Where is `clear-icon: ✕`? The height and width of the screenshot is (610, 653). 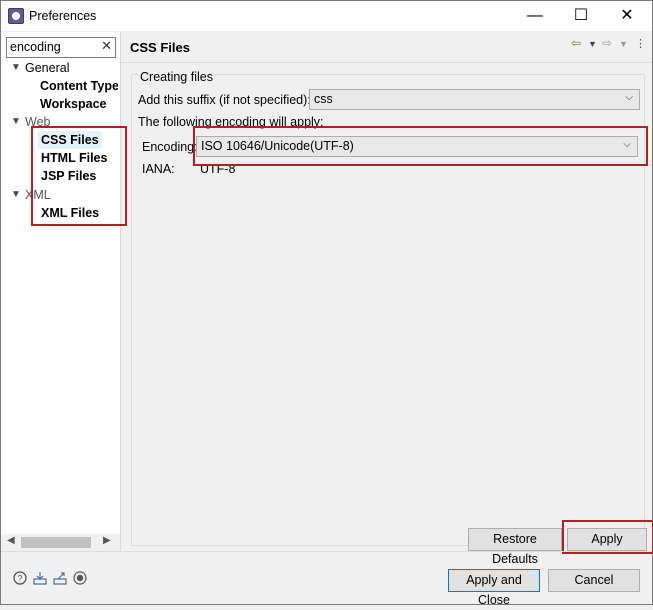 clear-icon: ✕ is located at coordinates (106, 46).